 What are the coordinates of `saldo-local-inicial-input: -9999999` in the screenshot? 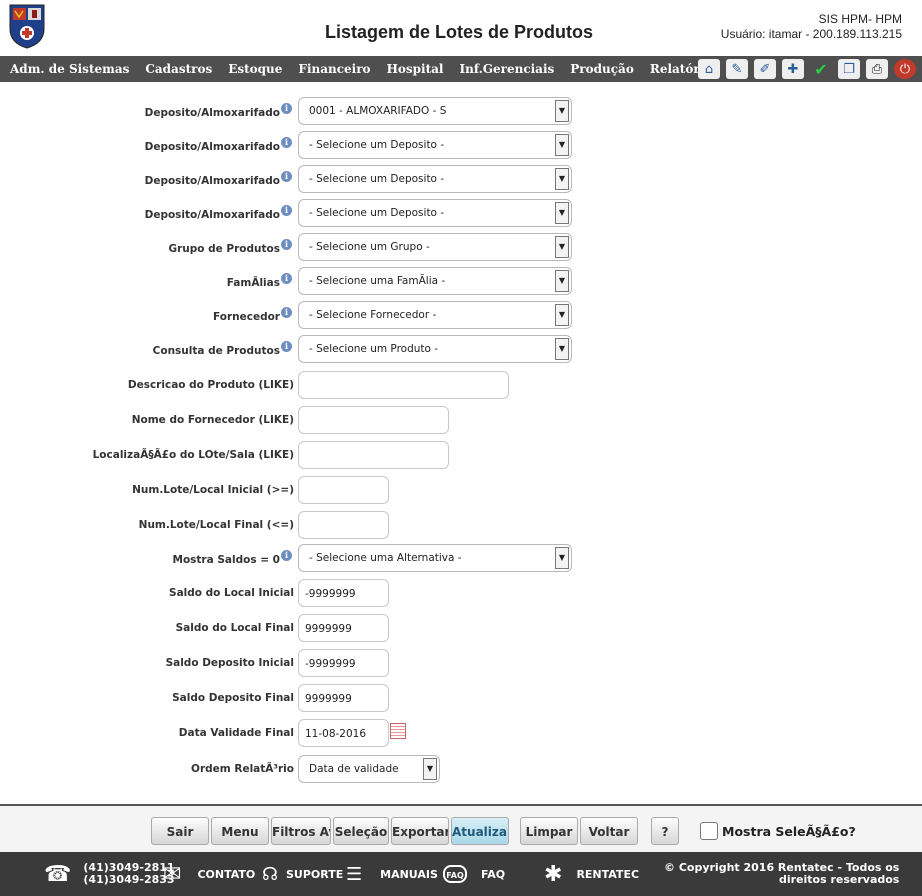 It's located at (343, 593).